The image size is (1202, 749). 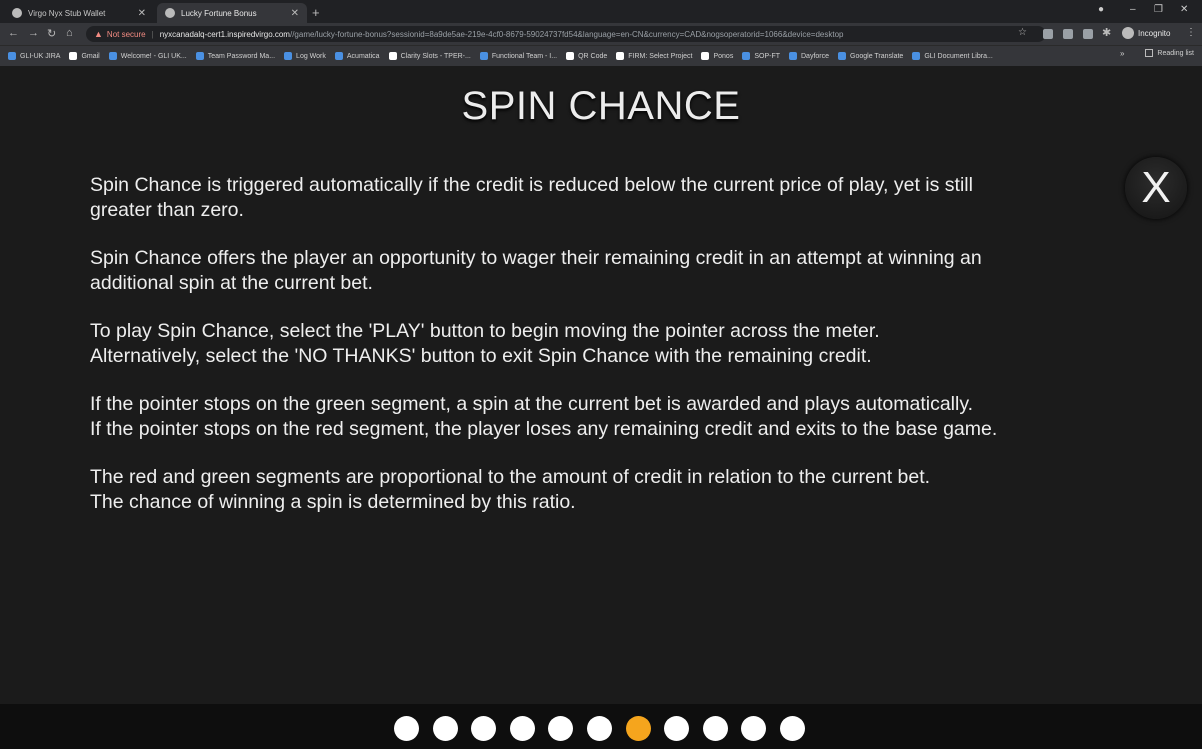 I want to click on help-line: greater than zero., so click(x=167, y=210).